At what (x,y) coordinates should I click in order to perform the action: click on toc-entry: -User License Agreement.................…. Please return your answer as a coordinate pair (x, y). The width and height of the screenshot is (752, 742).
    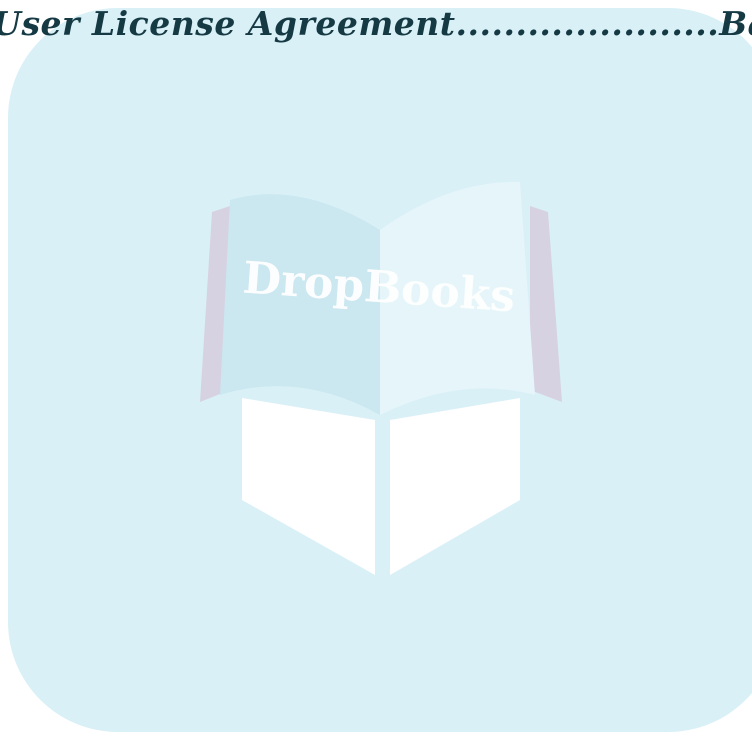
    Looking at the image, I should click on (376, 24).